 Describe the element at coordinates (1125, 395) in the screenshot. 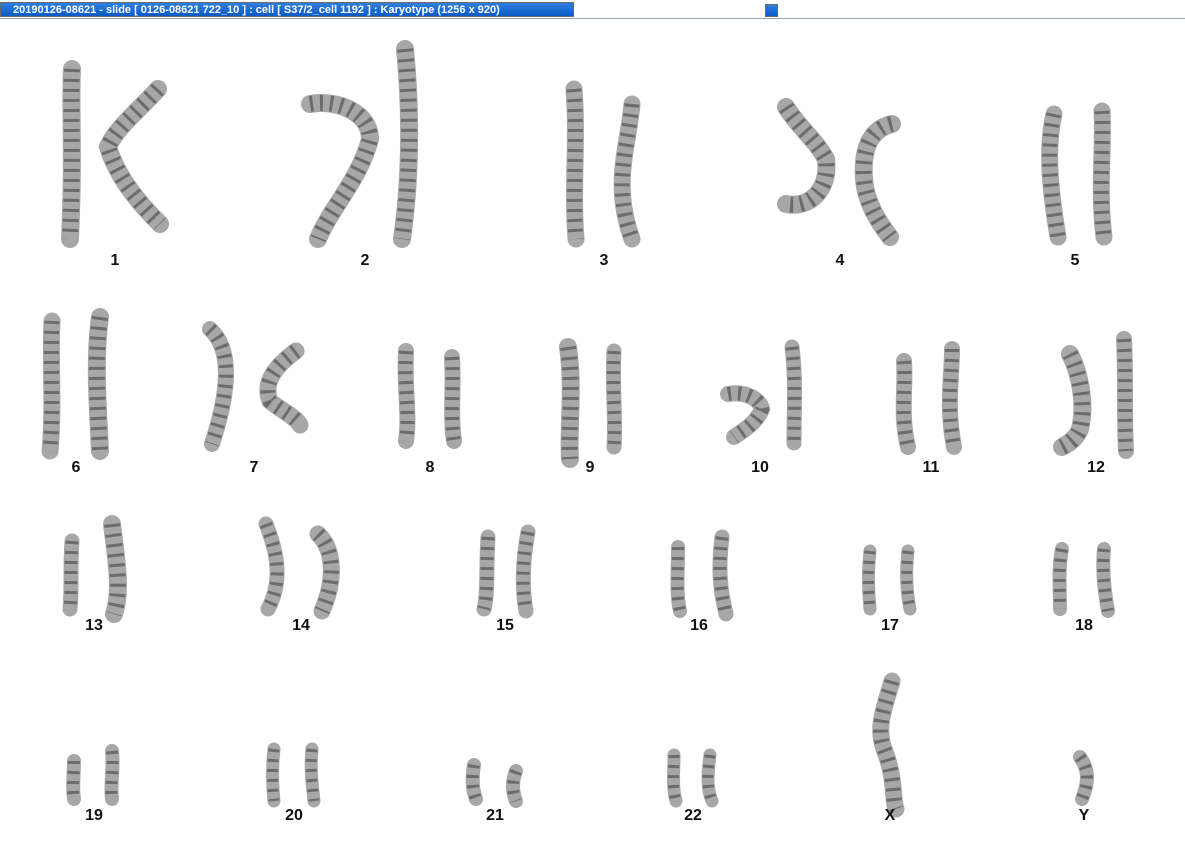

I see `chromosome-12b` at that location.